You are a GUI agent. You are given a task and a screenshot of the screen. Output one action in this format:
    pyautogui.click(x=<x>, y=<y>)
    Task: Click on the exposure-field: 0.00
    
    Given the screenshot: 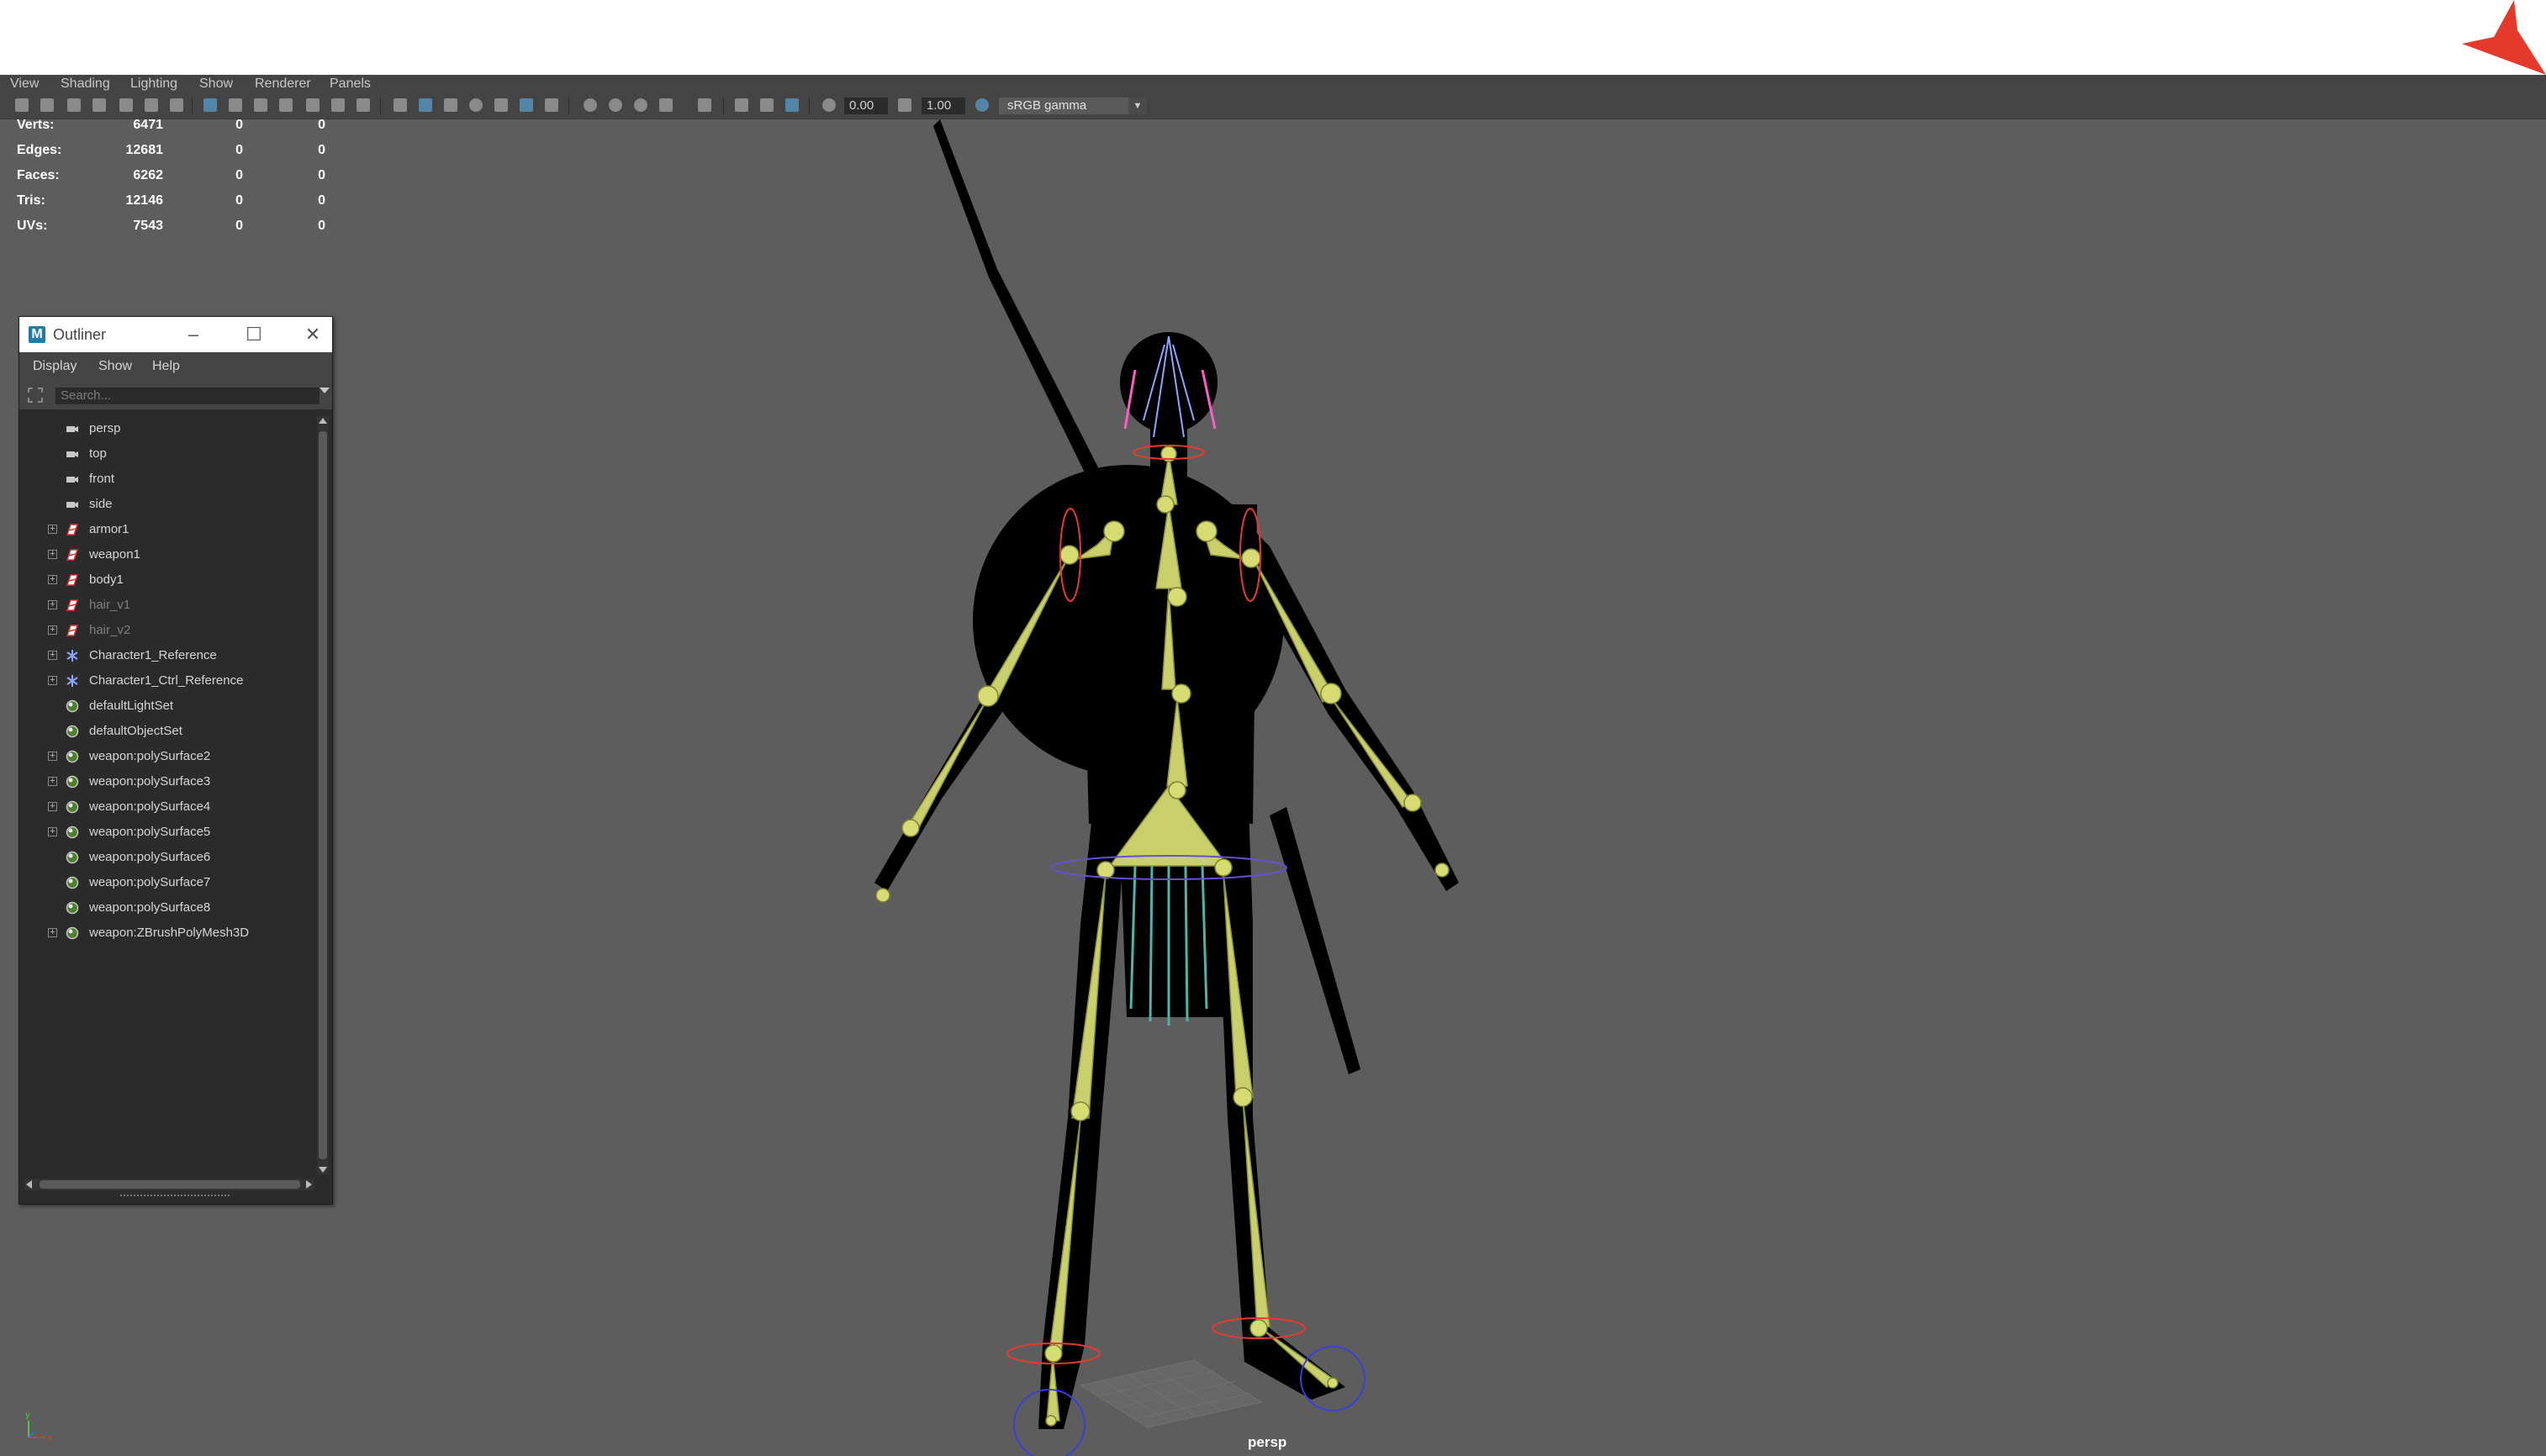 What is the action you would take?
    pyautogui.click(x=866, y=106)
    